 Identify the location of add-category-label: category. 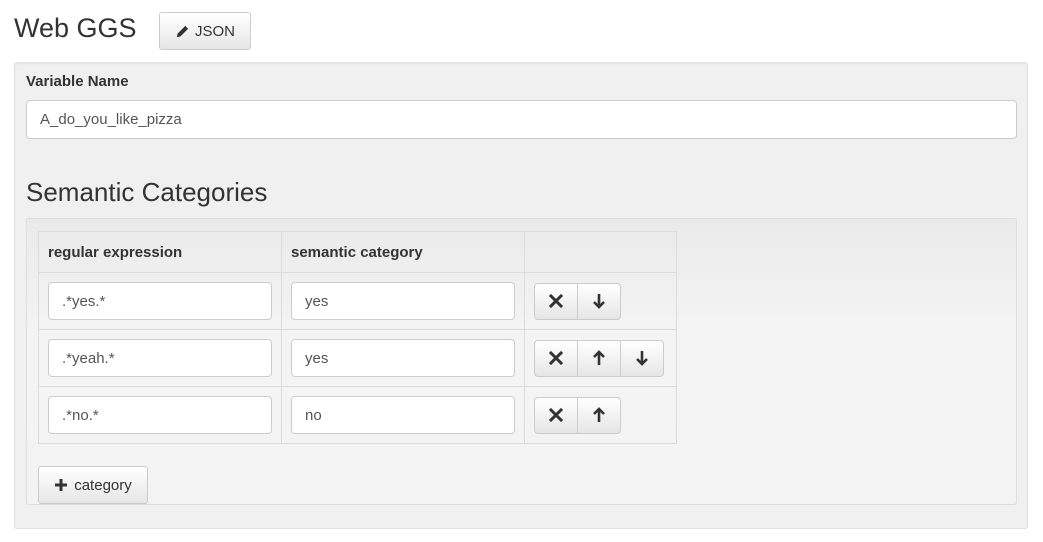
(103, 485).